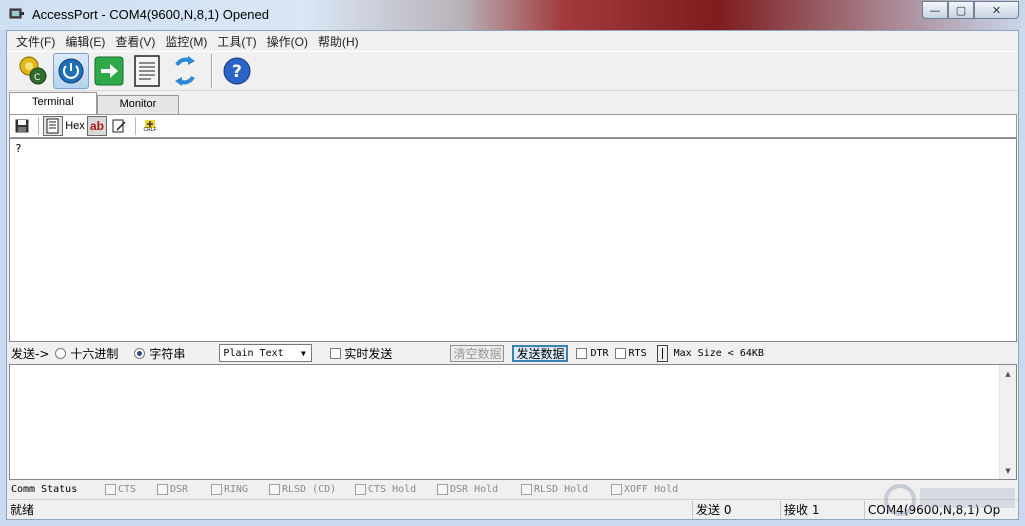 This screenshot has height=526, width=1025. What do you see at coordinates (303, 353) in the screenshot?
I see `chevron-down-icon: ▼` at bounding box center [303, 353].